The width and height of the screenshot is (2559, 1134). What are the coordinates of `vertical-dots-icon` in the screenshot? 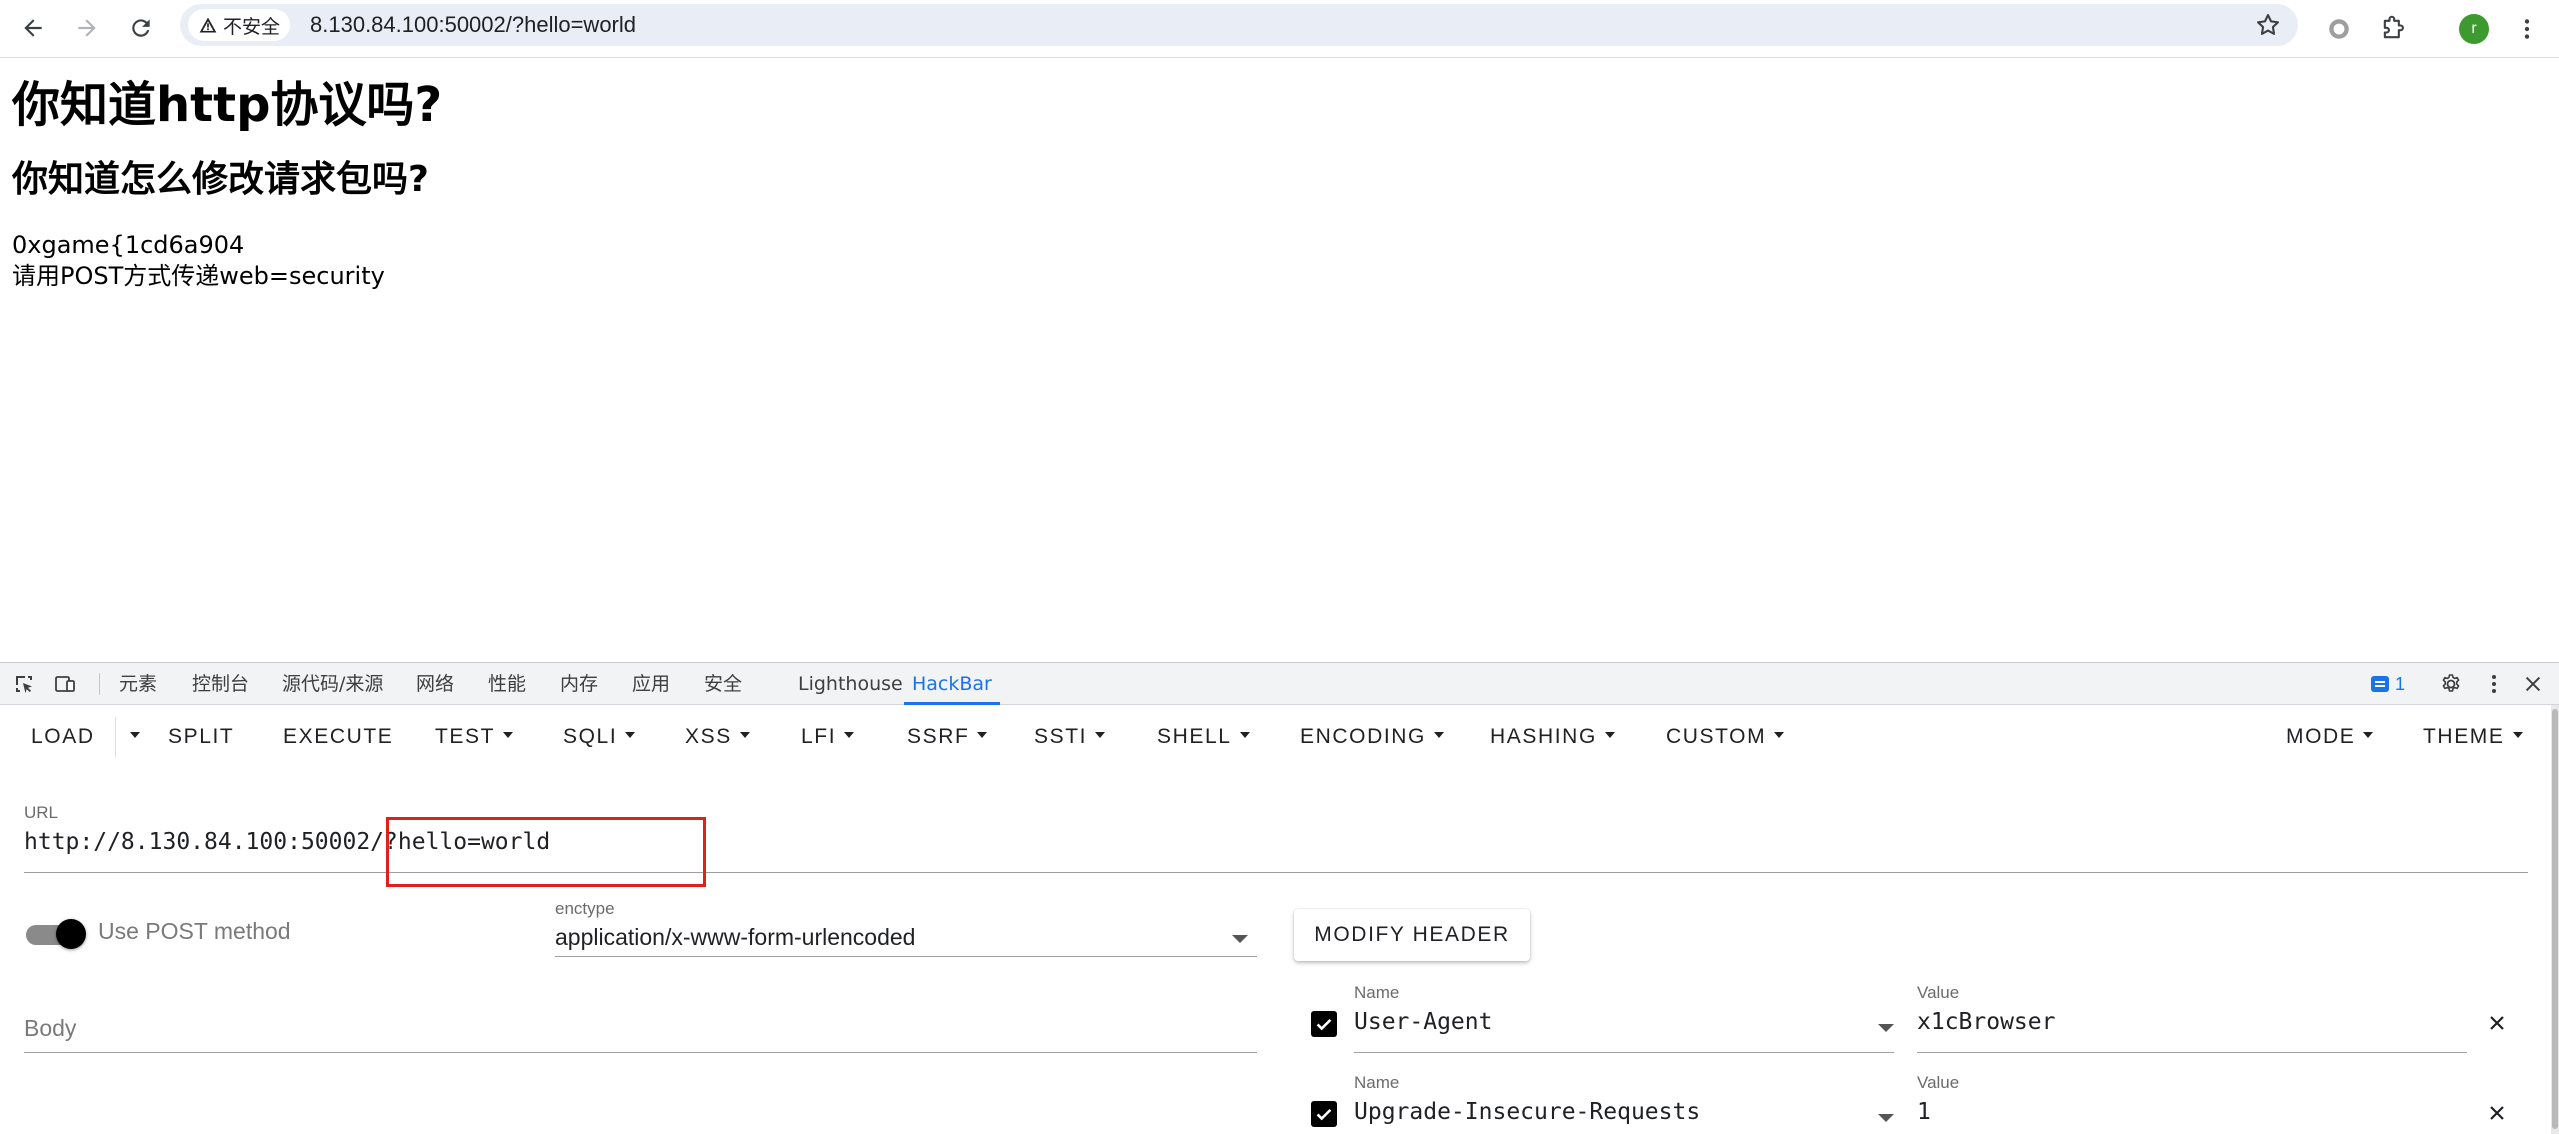 It's located at (2494, 684).